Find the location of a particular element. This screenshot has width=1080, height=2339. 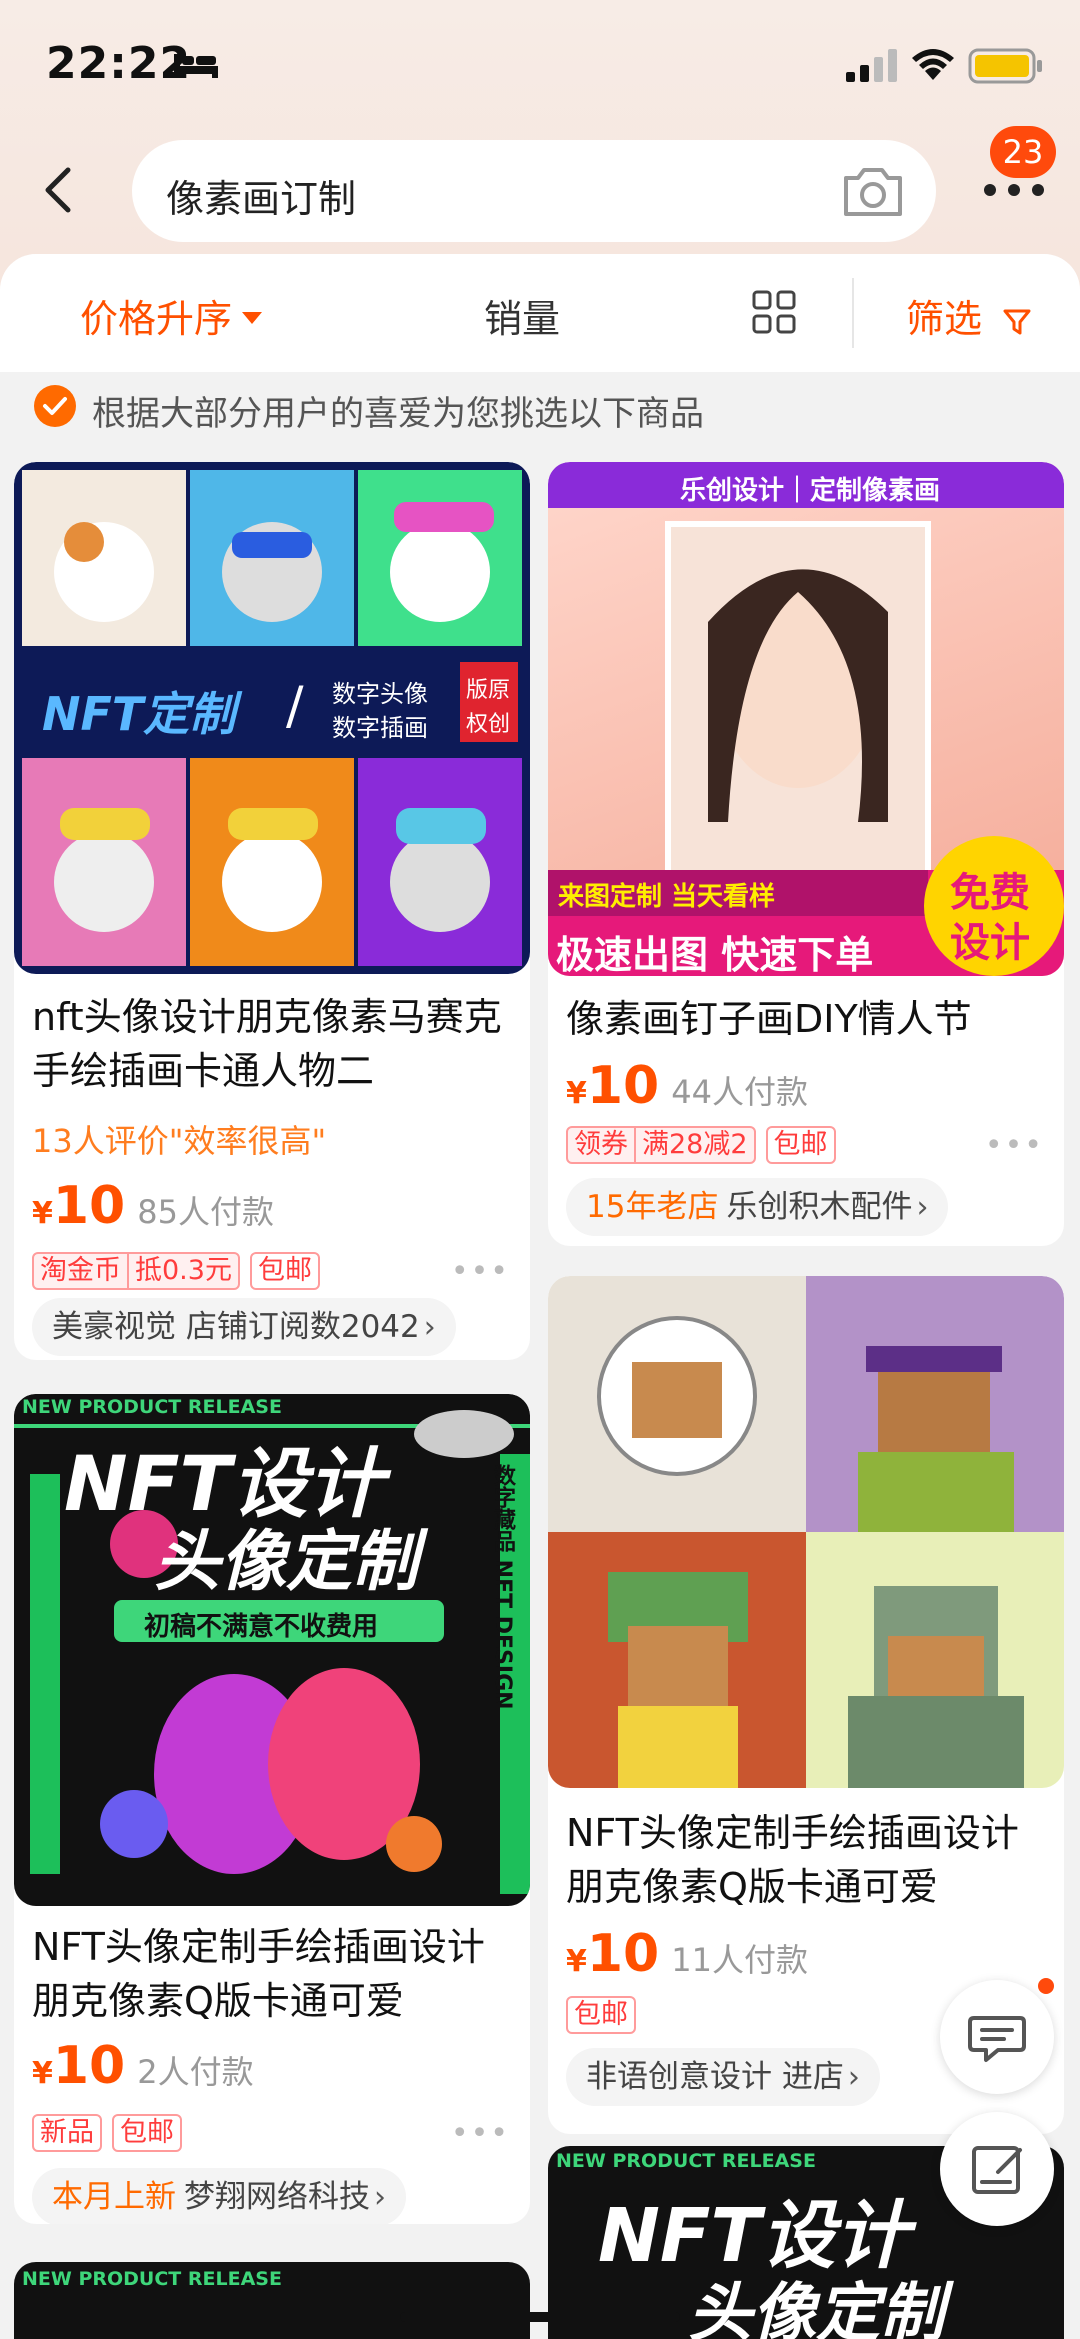

wifi-icon is located at coordinates (933, 64).